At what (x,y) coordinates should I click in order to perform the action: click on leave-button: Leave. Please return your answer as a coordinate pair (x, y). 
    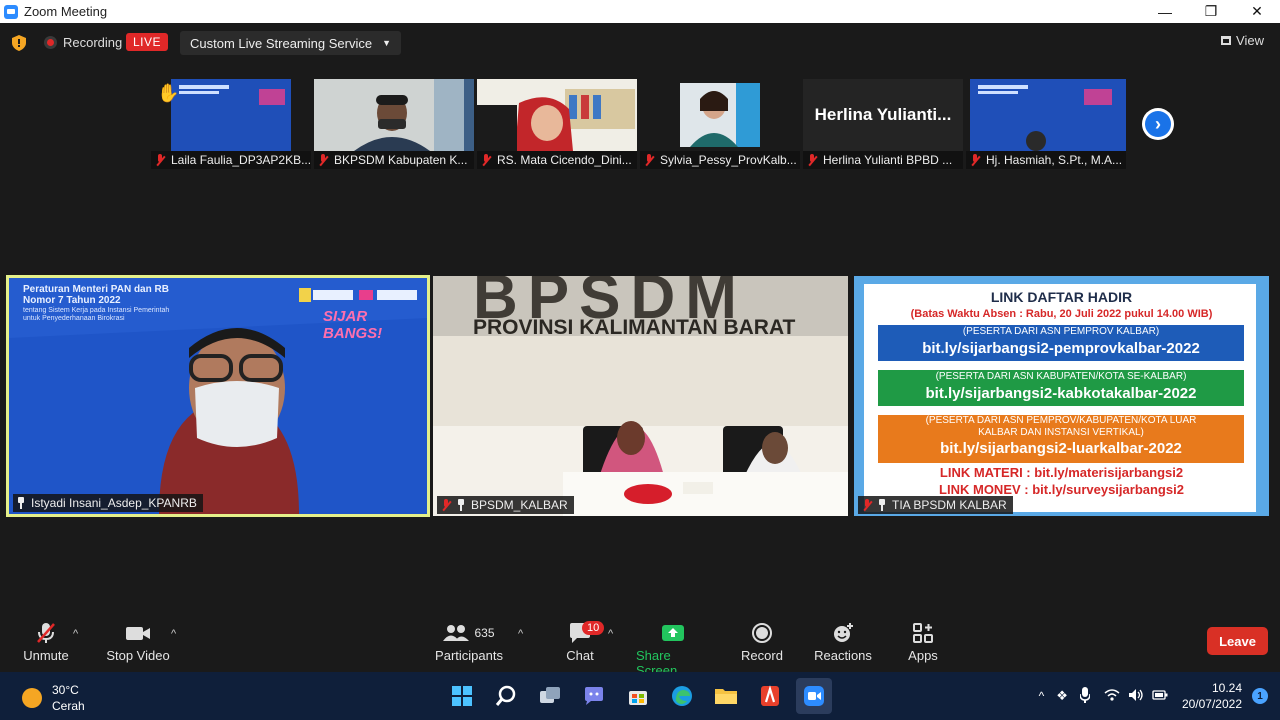
    Looking at the image, I should click on (1237, 641).